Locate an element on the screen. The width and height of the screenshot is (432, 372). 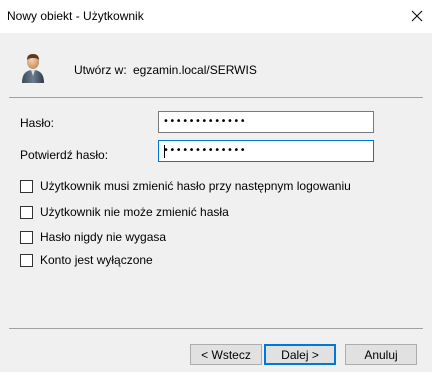
back-button: < Wstecz is located at coordinates (226, 354).